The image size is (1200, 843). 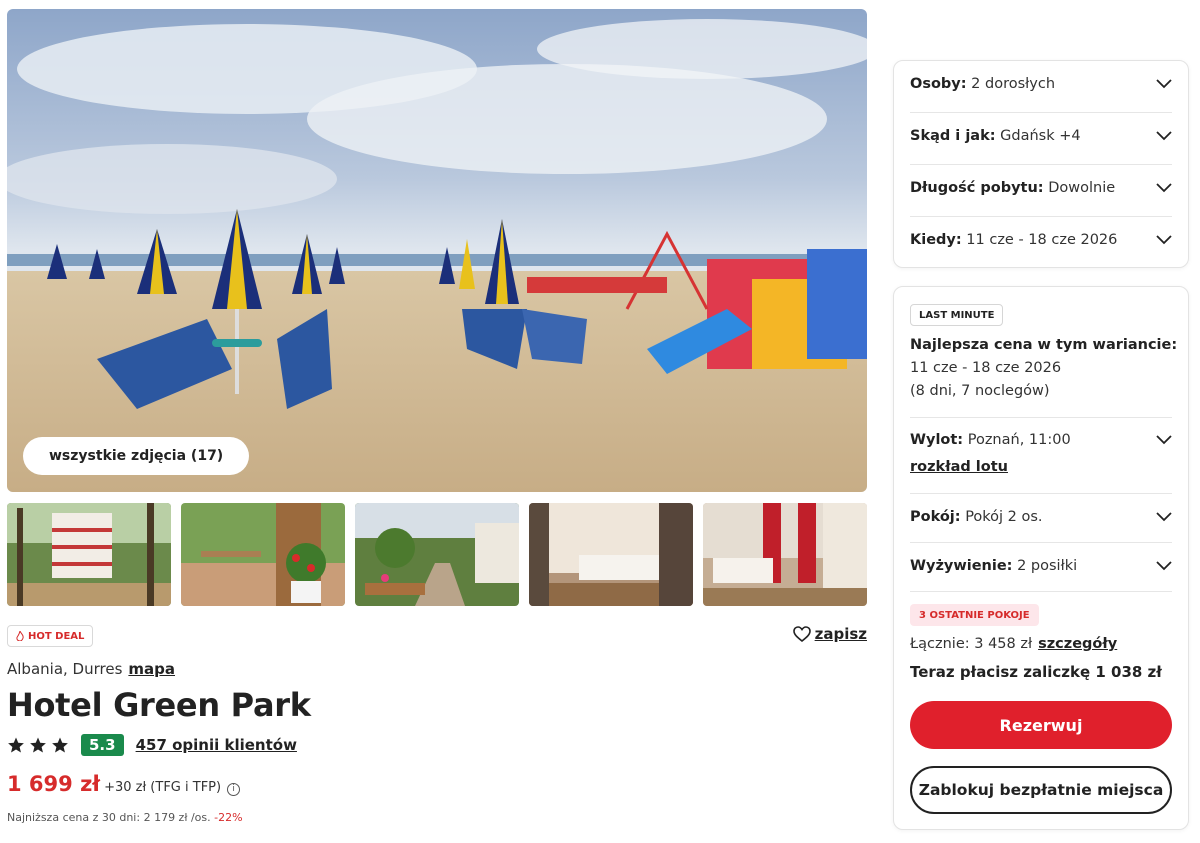 I want to click on price-row: 1 699 zł +30 zł (TFG i TFP) i, so click(x=124, y=784).